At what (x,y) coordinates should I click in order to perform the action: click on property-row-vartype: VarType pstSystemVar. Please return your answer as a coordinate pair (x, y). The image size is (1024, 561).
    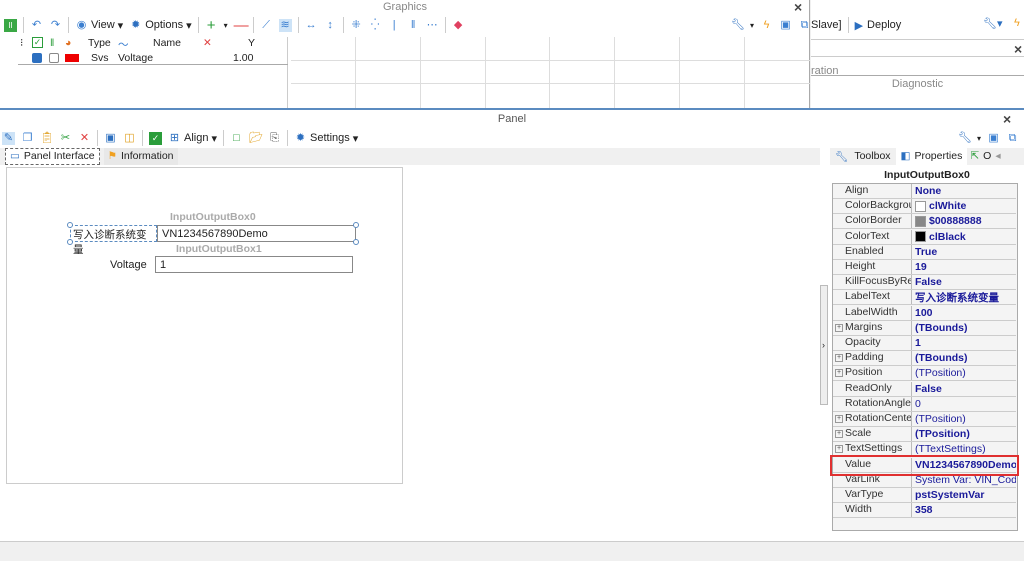
    Looking at the image, I should click on (924, 495).